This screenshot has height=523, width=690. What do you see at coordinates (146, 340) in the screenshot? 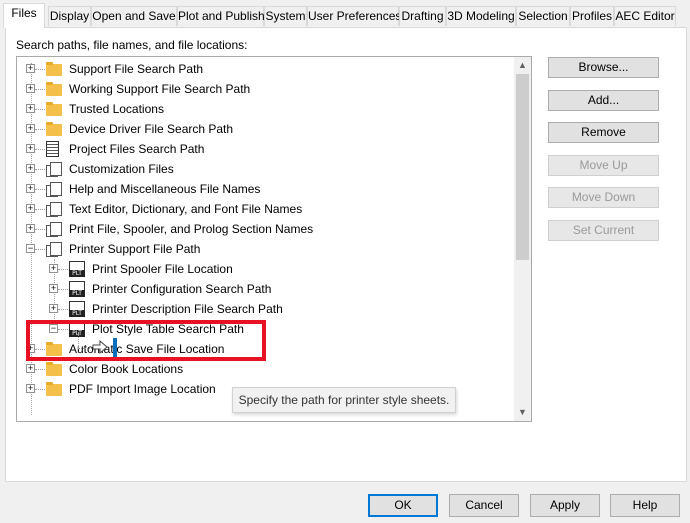
I see `highlight-box` at bounding box center [146, 340].